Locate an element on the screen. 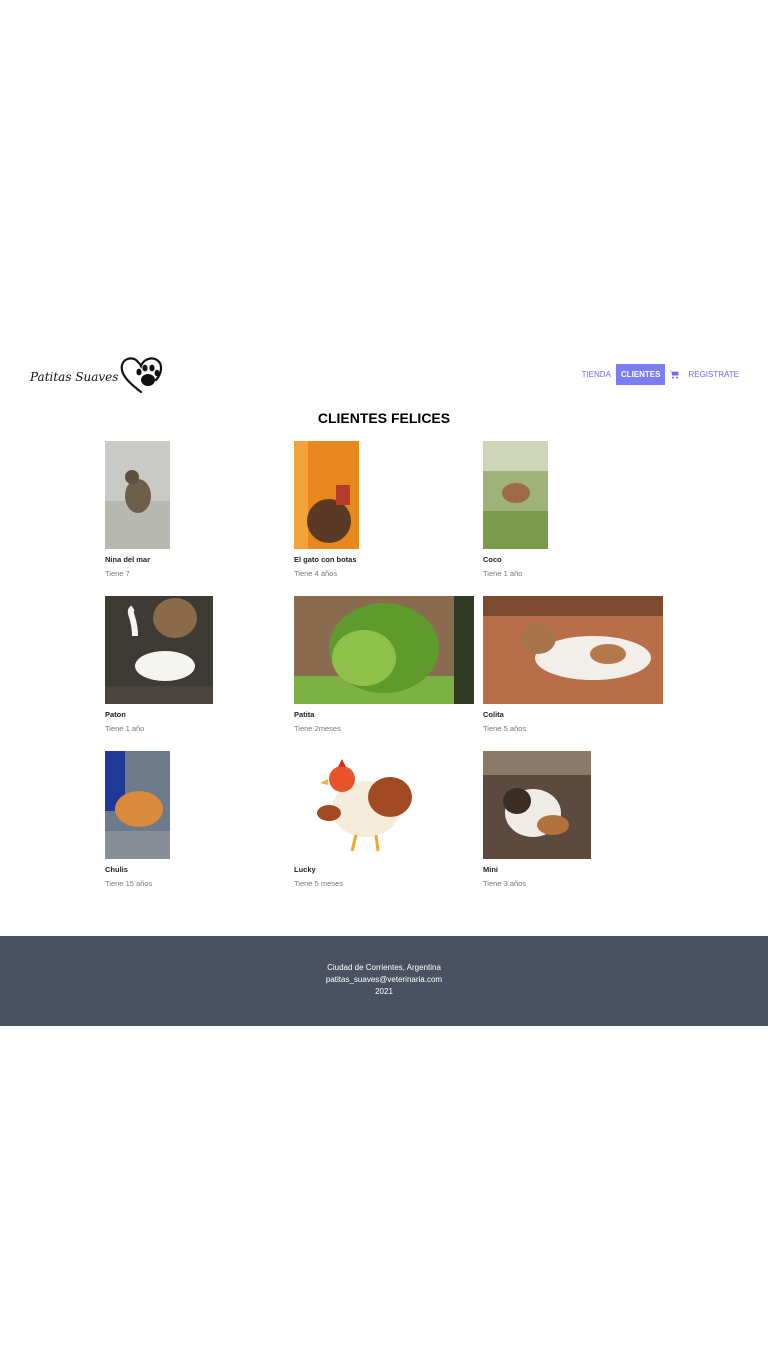 This screenshot has width=768, height=1365. client-age: Tiene 5 meses is located at coordinates (318, 883).